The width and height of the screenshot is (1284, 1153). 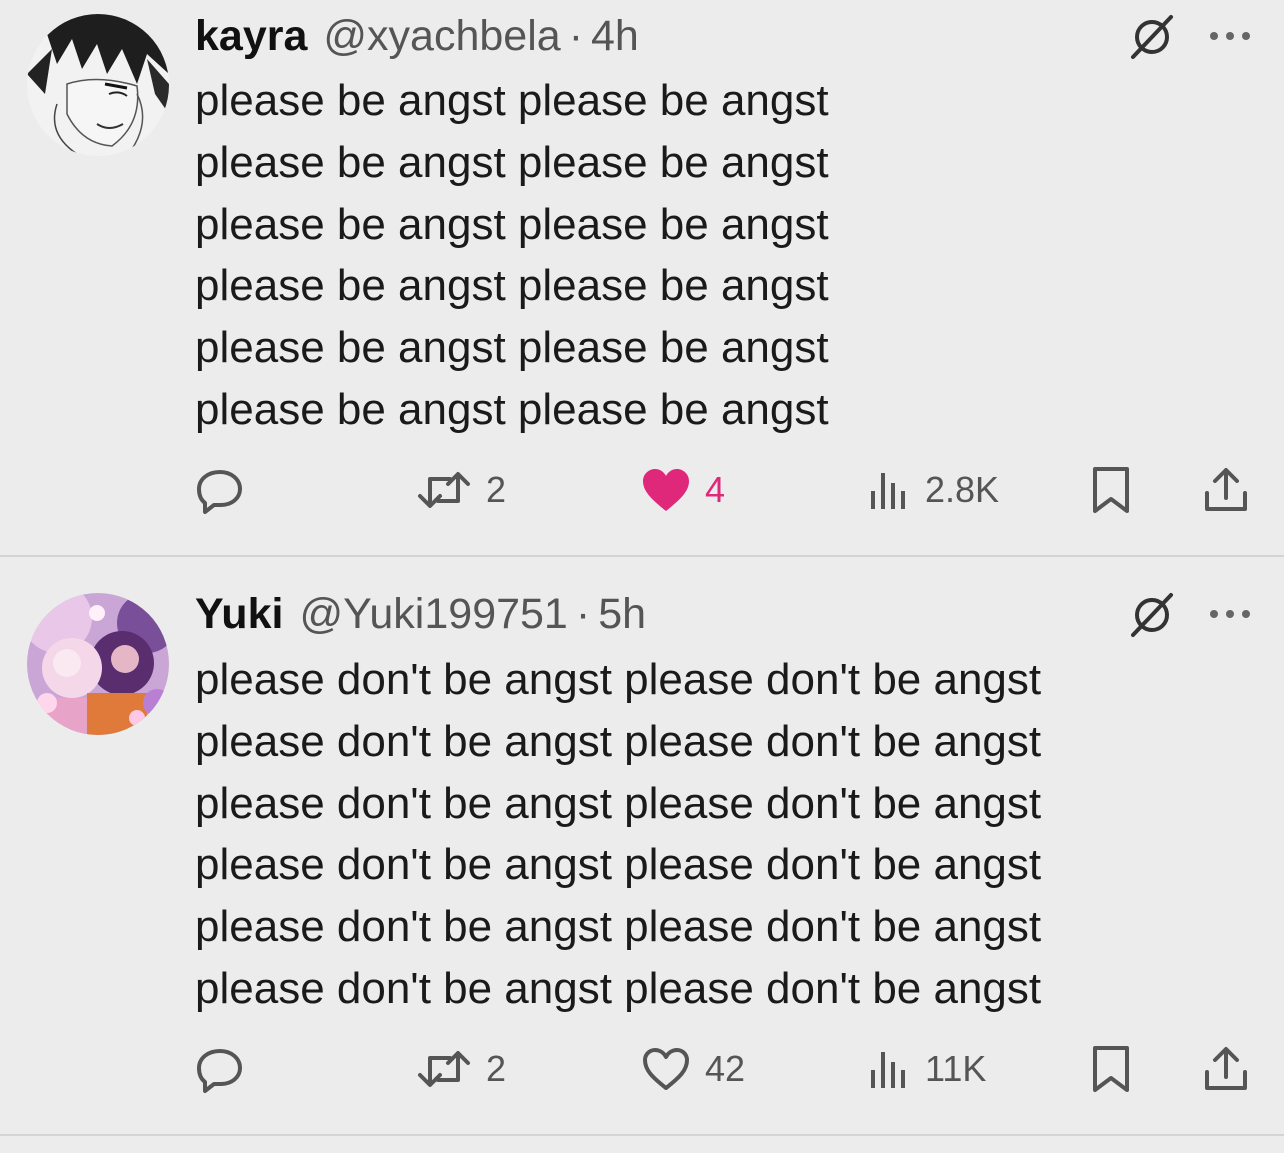 What do you see at coordinates (433, 614) in the screenshot?
I see `user-handle: @Yuki199751` at bounding box center [433, 614].